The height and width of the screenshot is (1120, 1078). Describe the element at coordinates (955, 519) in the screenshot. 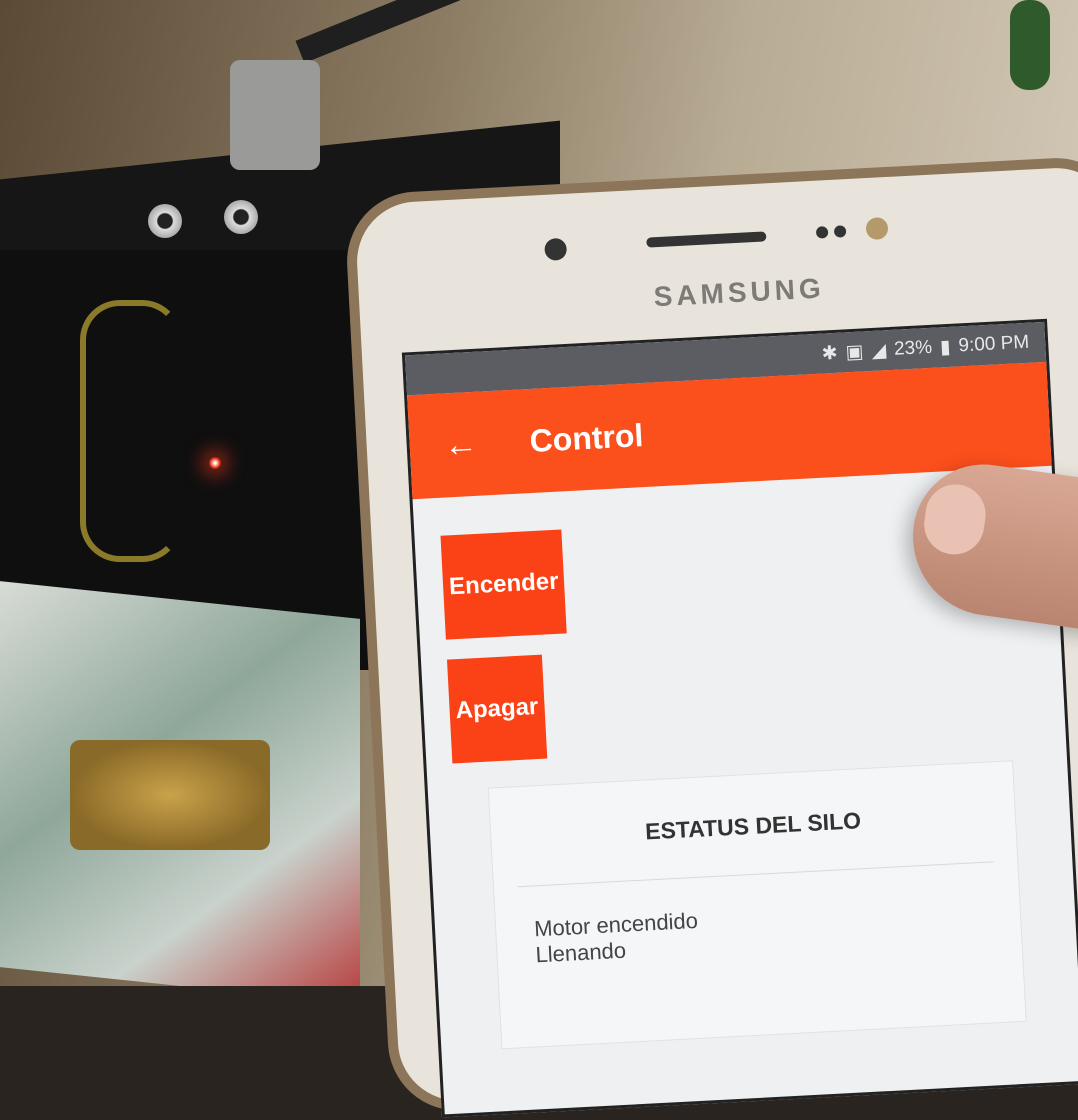

I see `fingernail` at that location.